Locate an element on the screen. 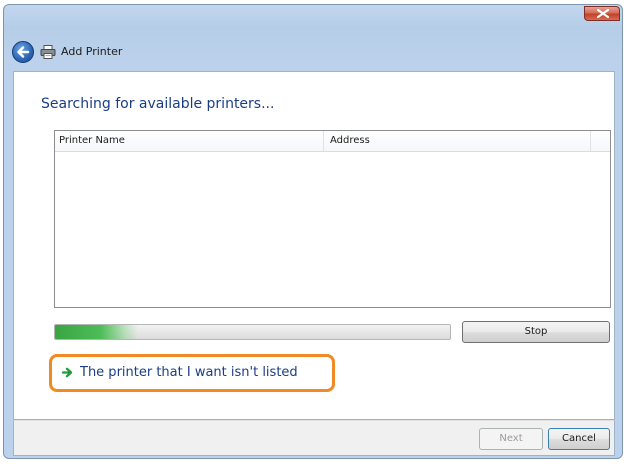  progress-fill is located at coordinates (96, 332).